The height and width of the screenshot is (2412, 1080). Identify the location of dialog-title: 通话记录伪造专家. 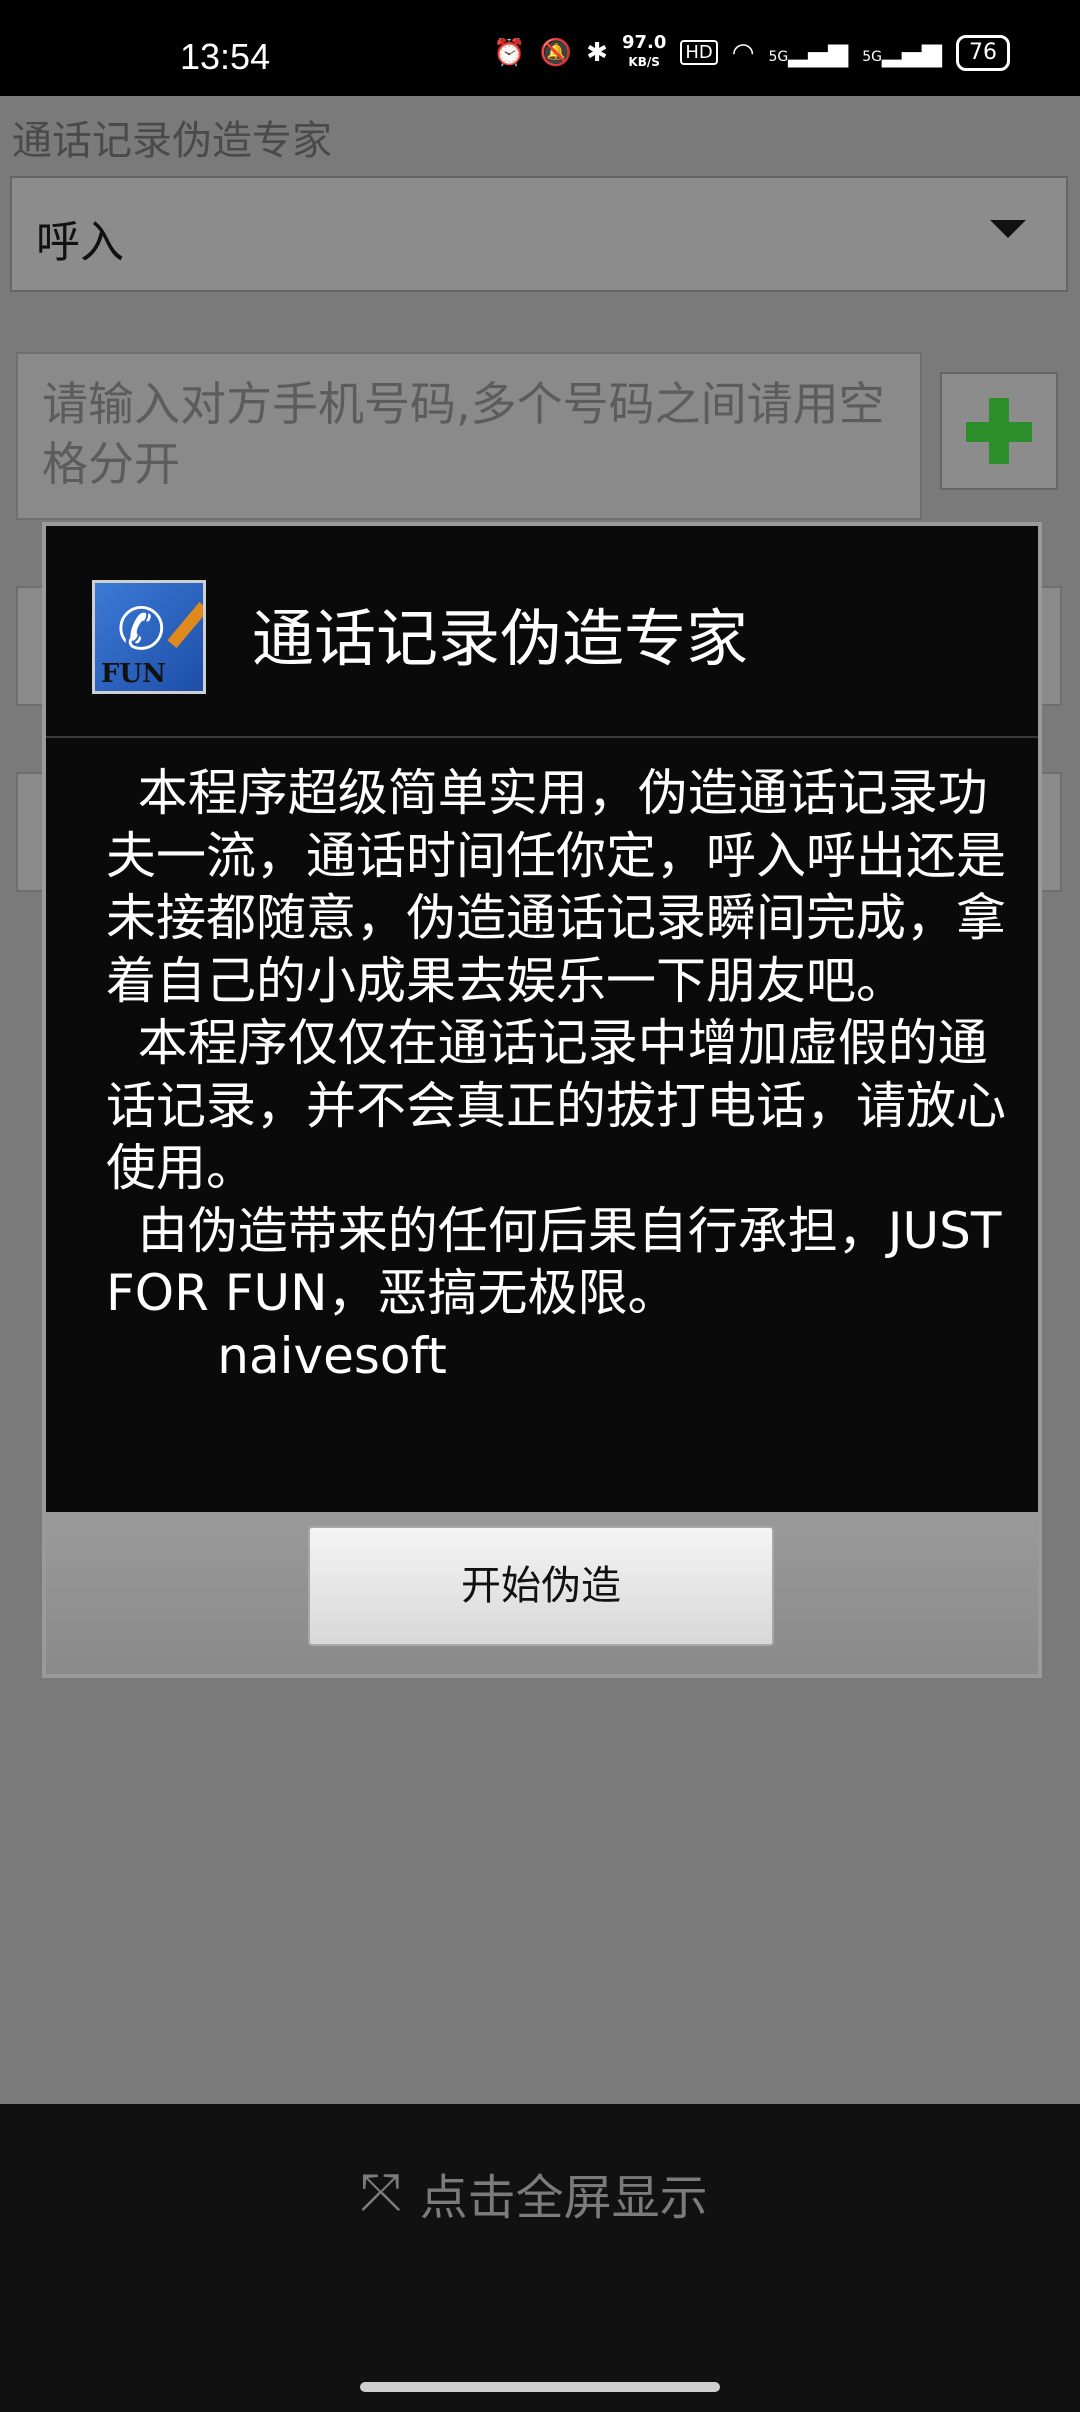
(500, 638).